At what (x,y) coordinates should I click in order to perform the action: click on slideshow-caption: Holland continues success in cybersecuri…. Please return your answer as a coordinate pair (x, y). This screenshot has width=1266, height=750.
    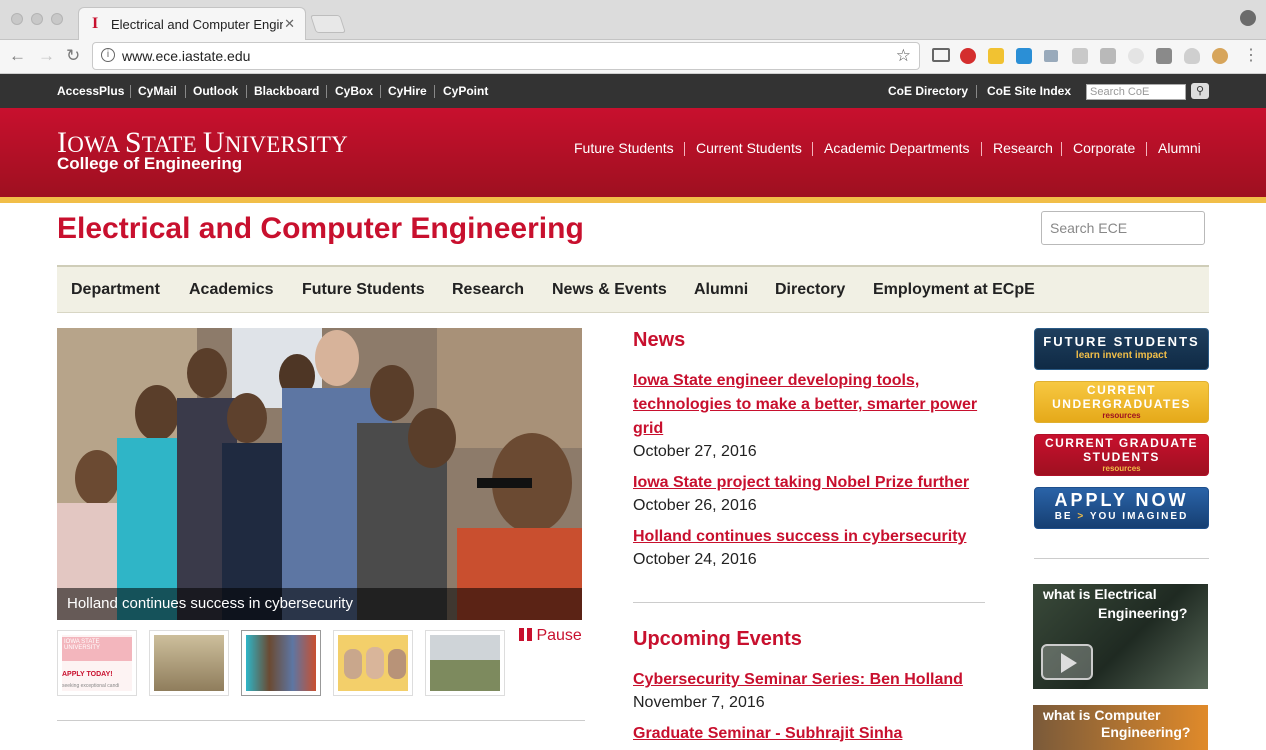
    Looking at the image, I should click on (319, 604).